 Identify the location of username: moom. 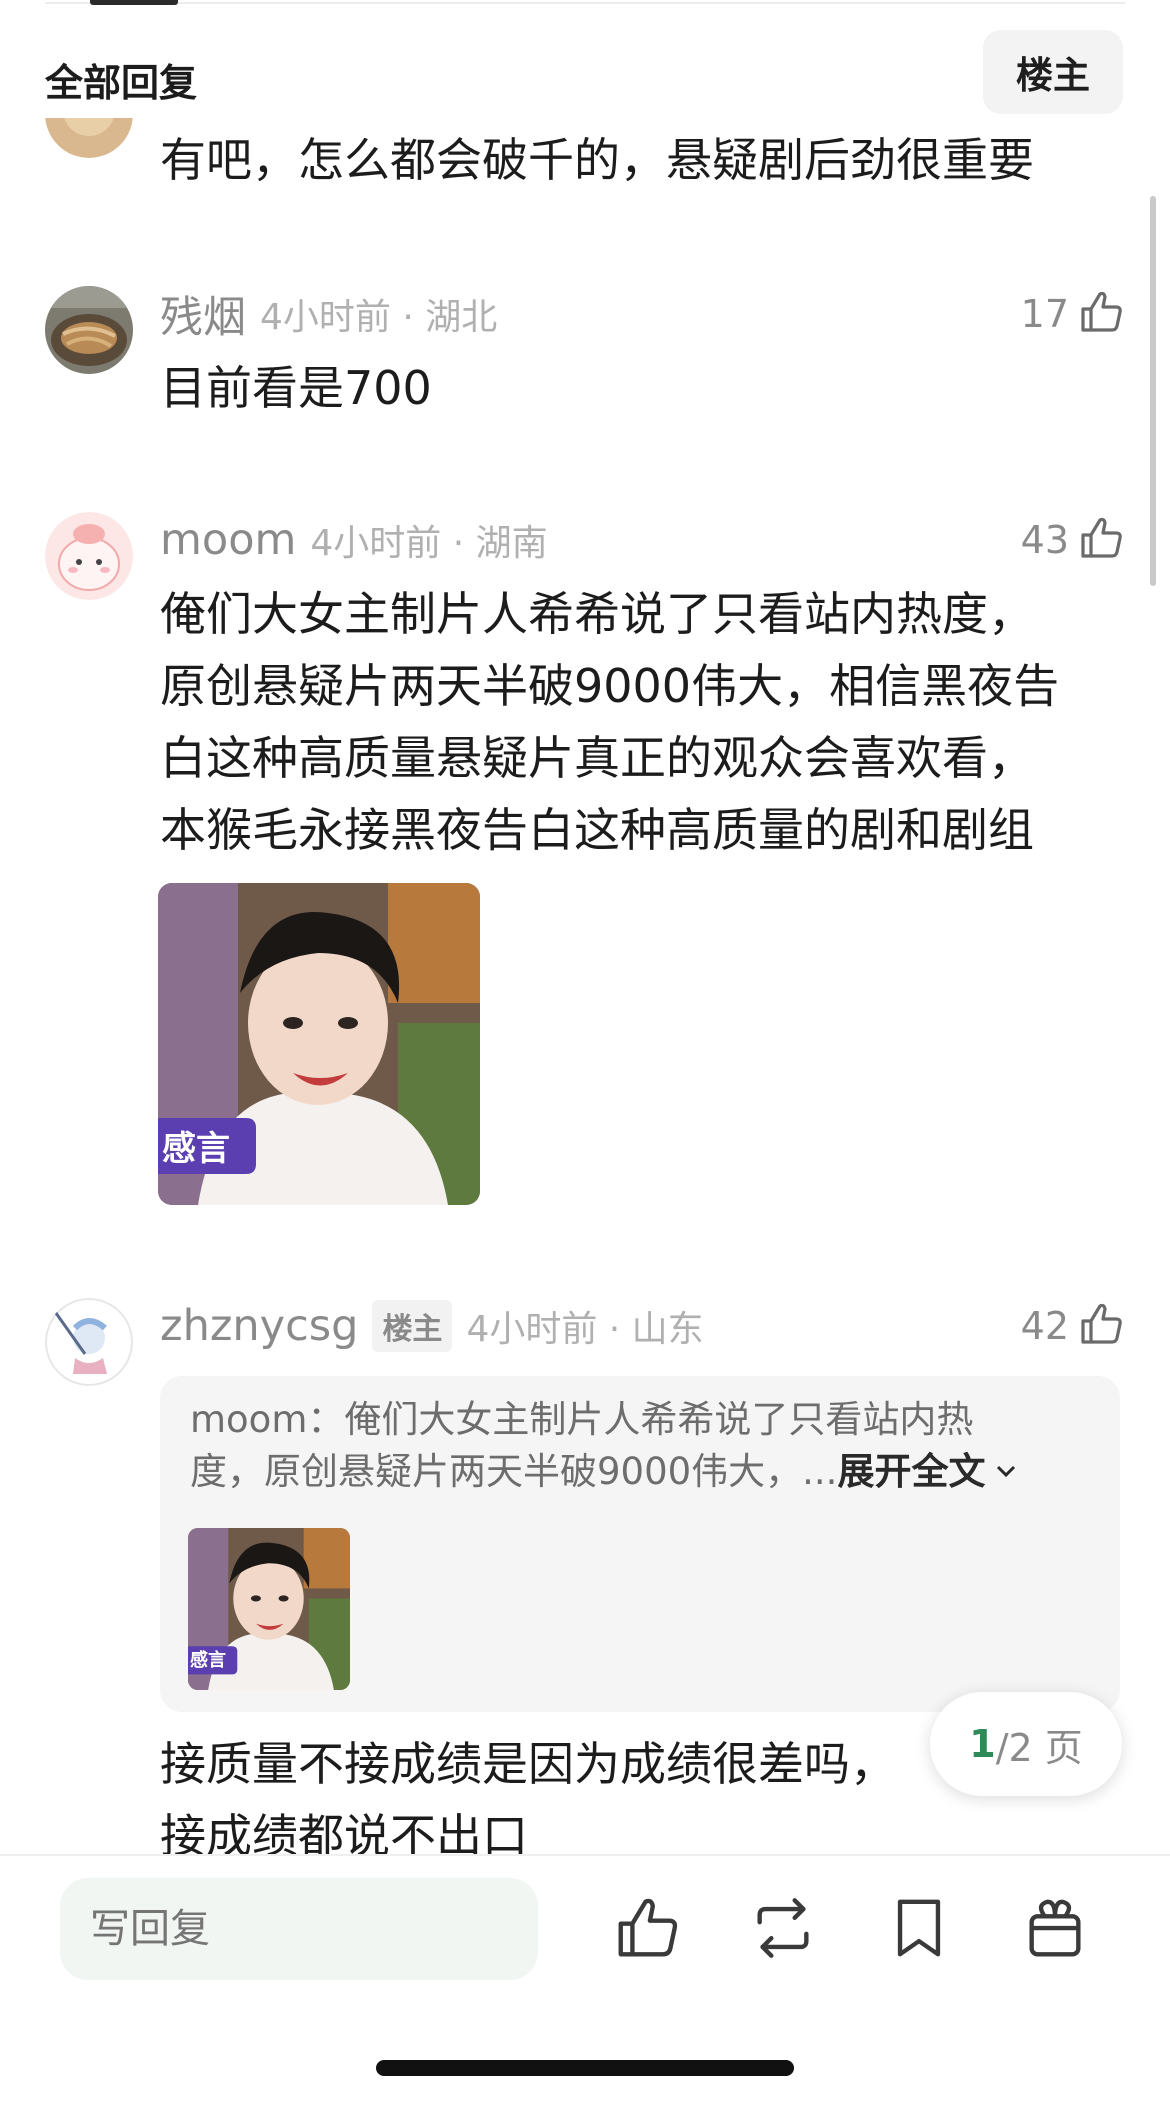
(228, 540).